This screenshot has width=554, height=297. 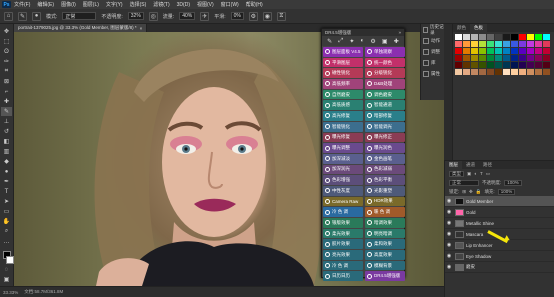 I want to click on plugin-button: 高度效果, so click(x=385, y=255).